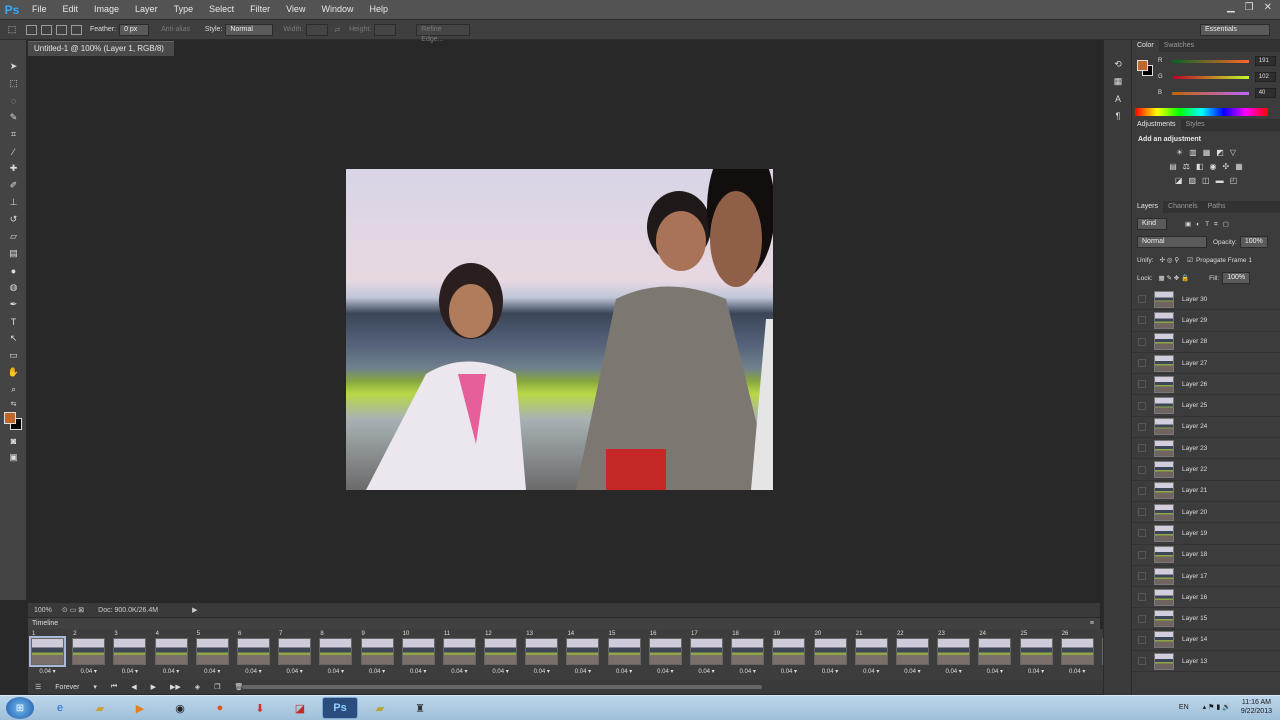  Describe the element at coordinates (13, 151) in the screenshot. I see `eyedropper-tool-icon: ⁄` at that location.